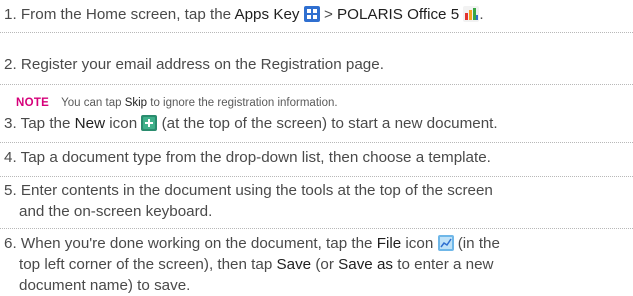 This screenshot has width=633, height=296. Describe the element at coordinates (10, 123) in the screenshot. I see `step-number: 3.` at that location.